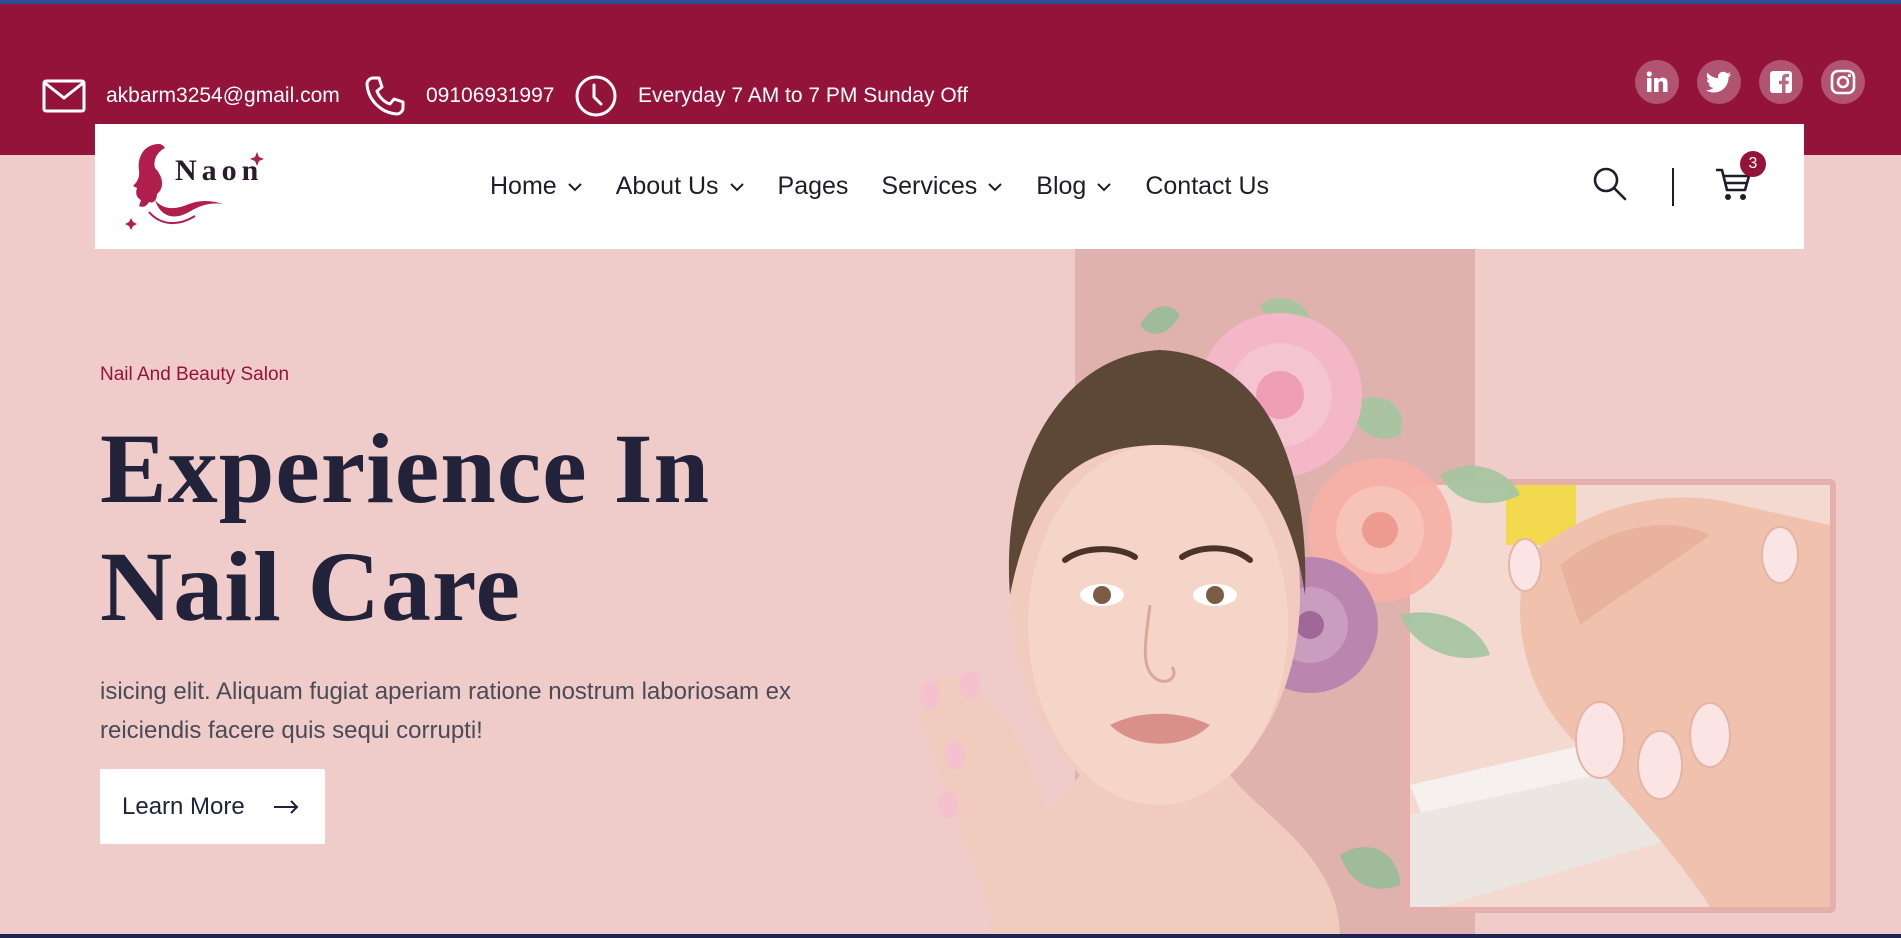 This screenshot has height=938, width=1901. Describe the element at coordinates (1610, 186) in the screenshot. I see `search-icon` at that location.